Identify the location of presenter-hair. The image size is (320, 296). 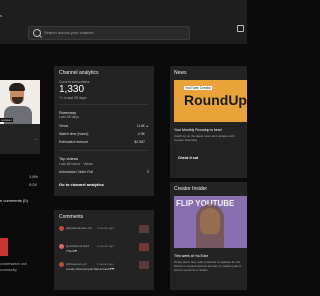
(210, 226).